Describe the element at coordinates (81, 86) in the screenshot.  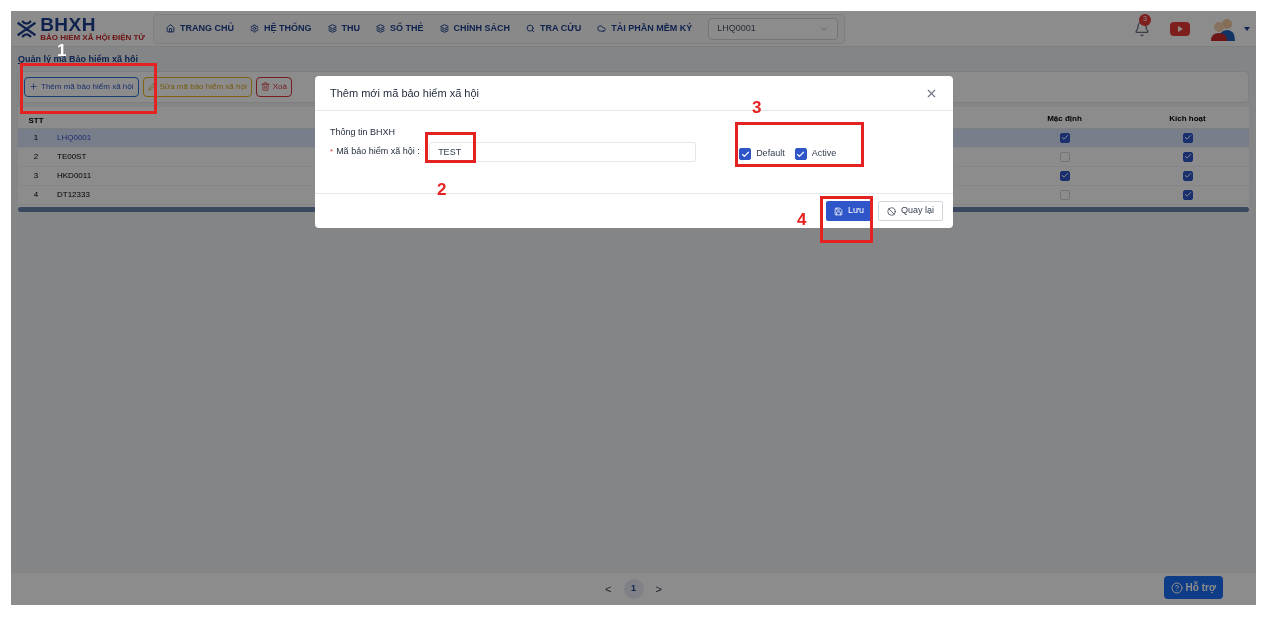
I see `add-button: Thêm mã bảo hiểm xã hội` at that location.